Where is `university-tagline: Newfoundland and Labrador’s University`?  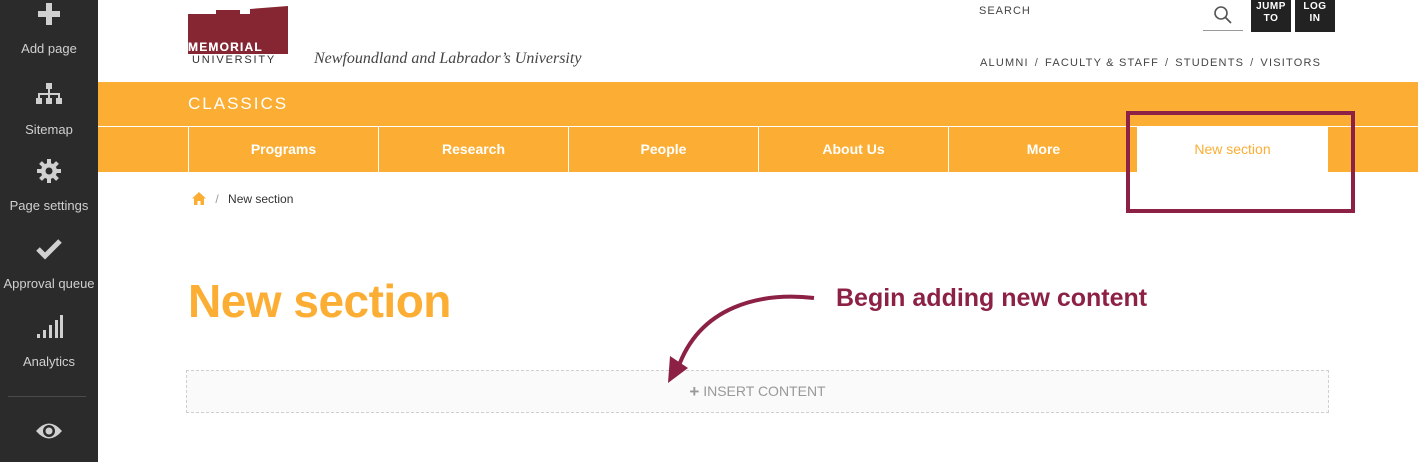 university-tagline: Newfoundland and Labrador’s University is located at coordinates (448, 58).